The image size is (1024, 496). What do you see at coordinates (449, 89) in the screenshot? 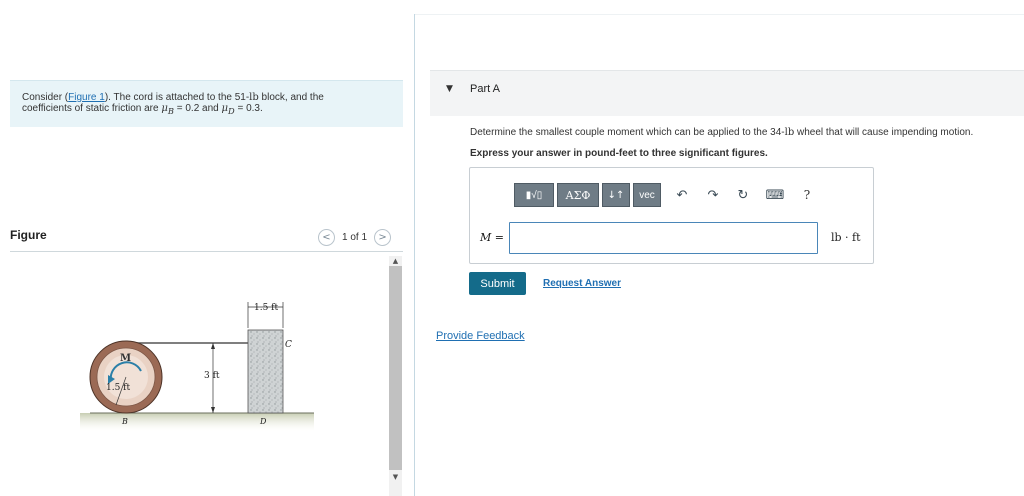
I see `collapse-caret-icon: ▼` at bounding box center [449, 89].